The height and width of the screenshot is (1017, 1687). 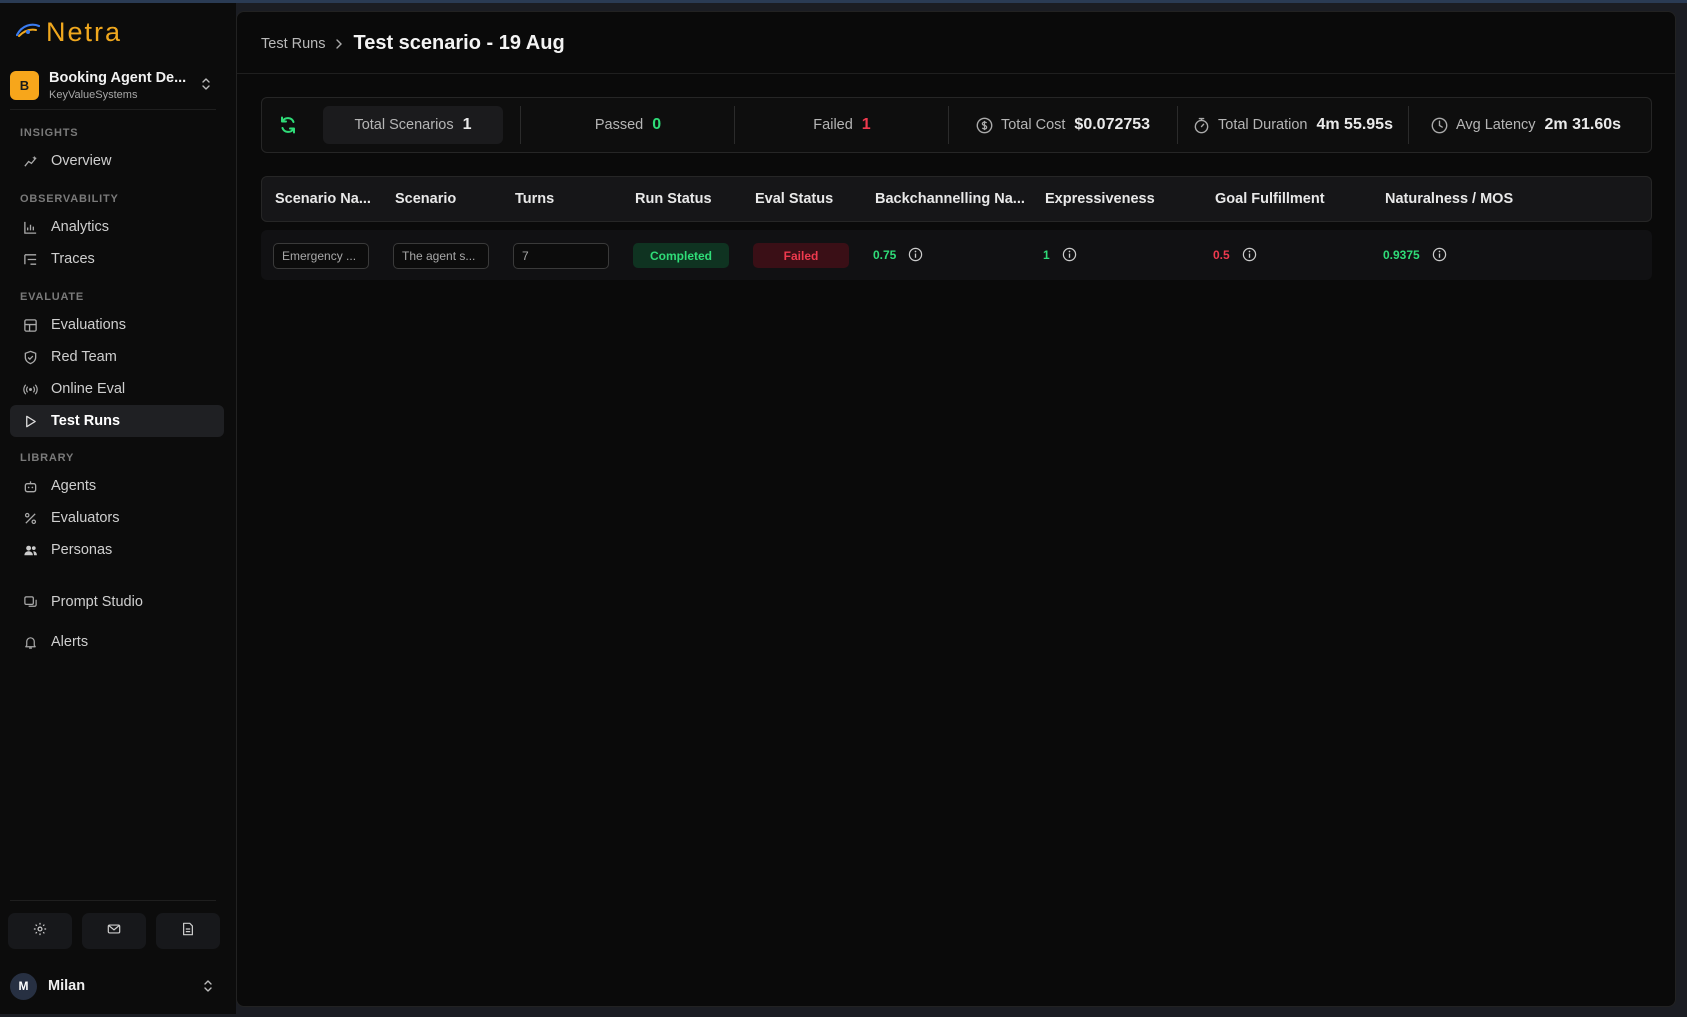 What do you see at coordinates (1060, 254) in the screenshot?
I see `expressiveness-score: 1` at bounding box center [1060, 254].